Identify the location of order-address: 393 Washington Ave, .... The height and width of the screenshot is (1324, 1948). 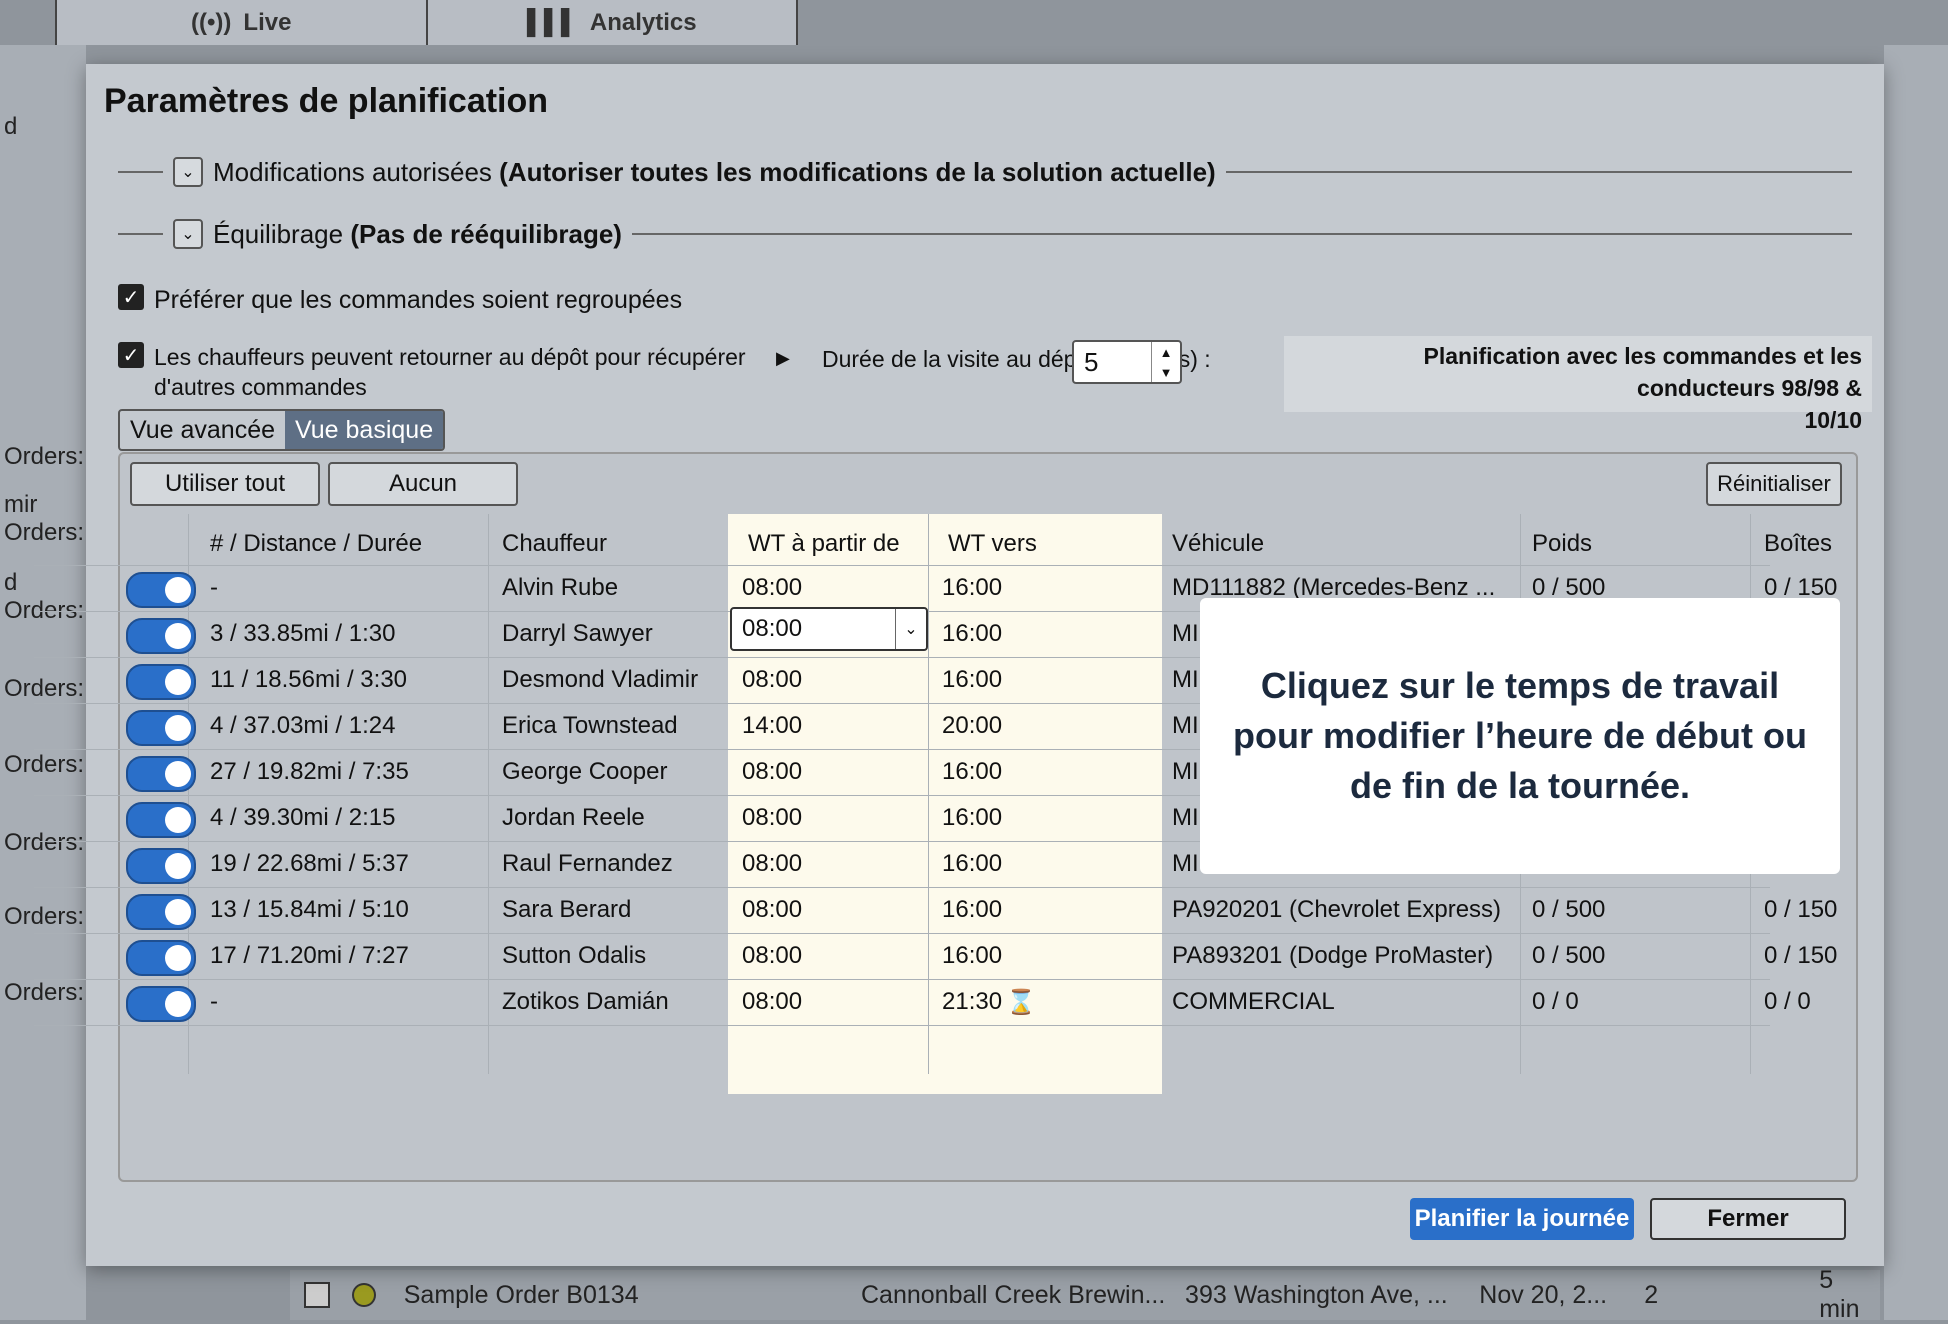
(1316, 1294).